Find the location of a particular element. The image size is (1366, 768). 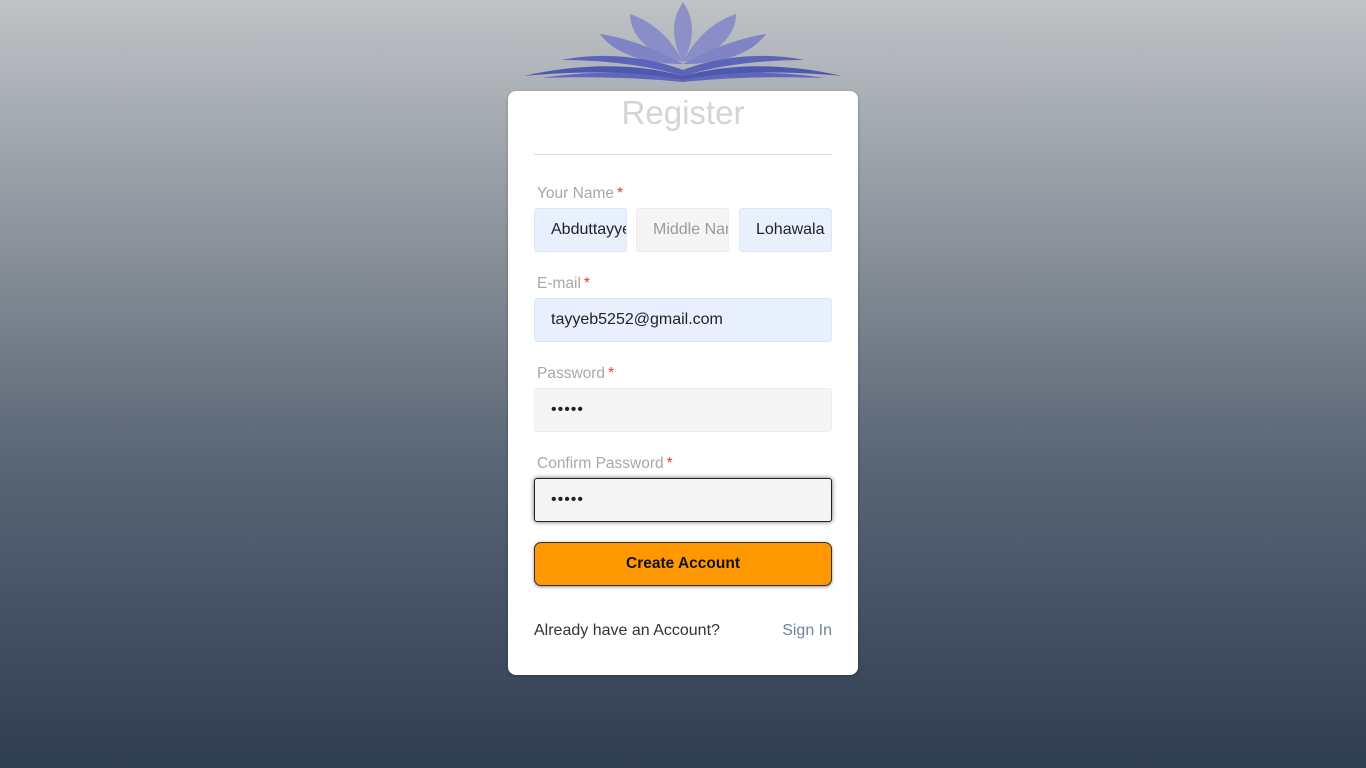

name-label: Your Name * is located at coordinates (580, 194).